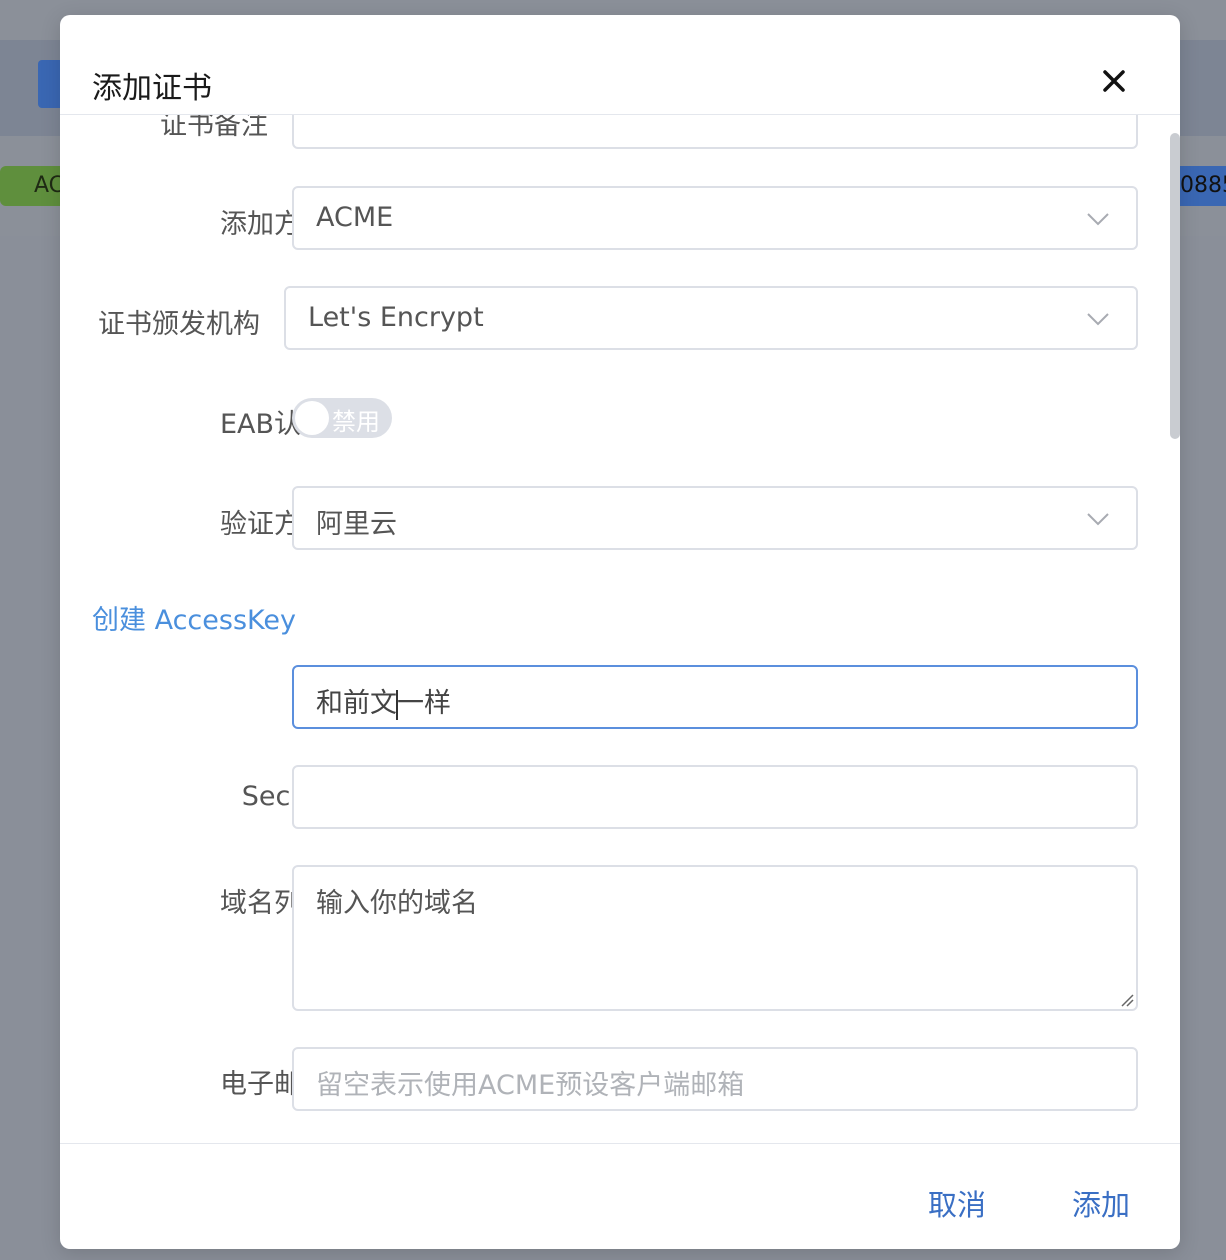 This screenshot has height=1260, width=1226. I want to click on id-input: 和前文一样, so click(715, 697).